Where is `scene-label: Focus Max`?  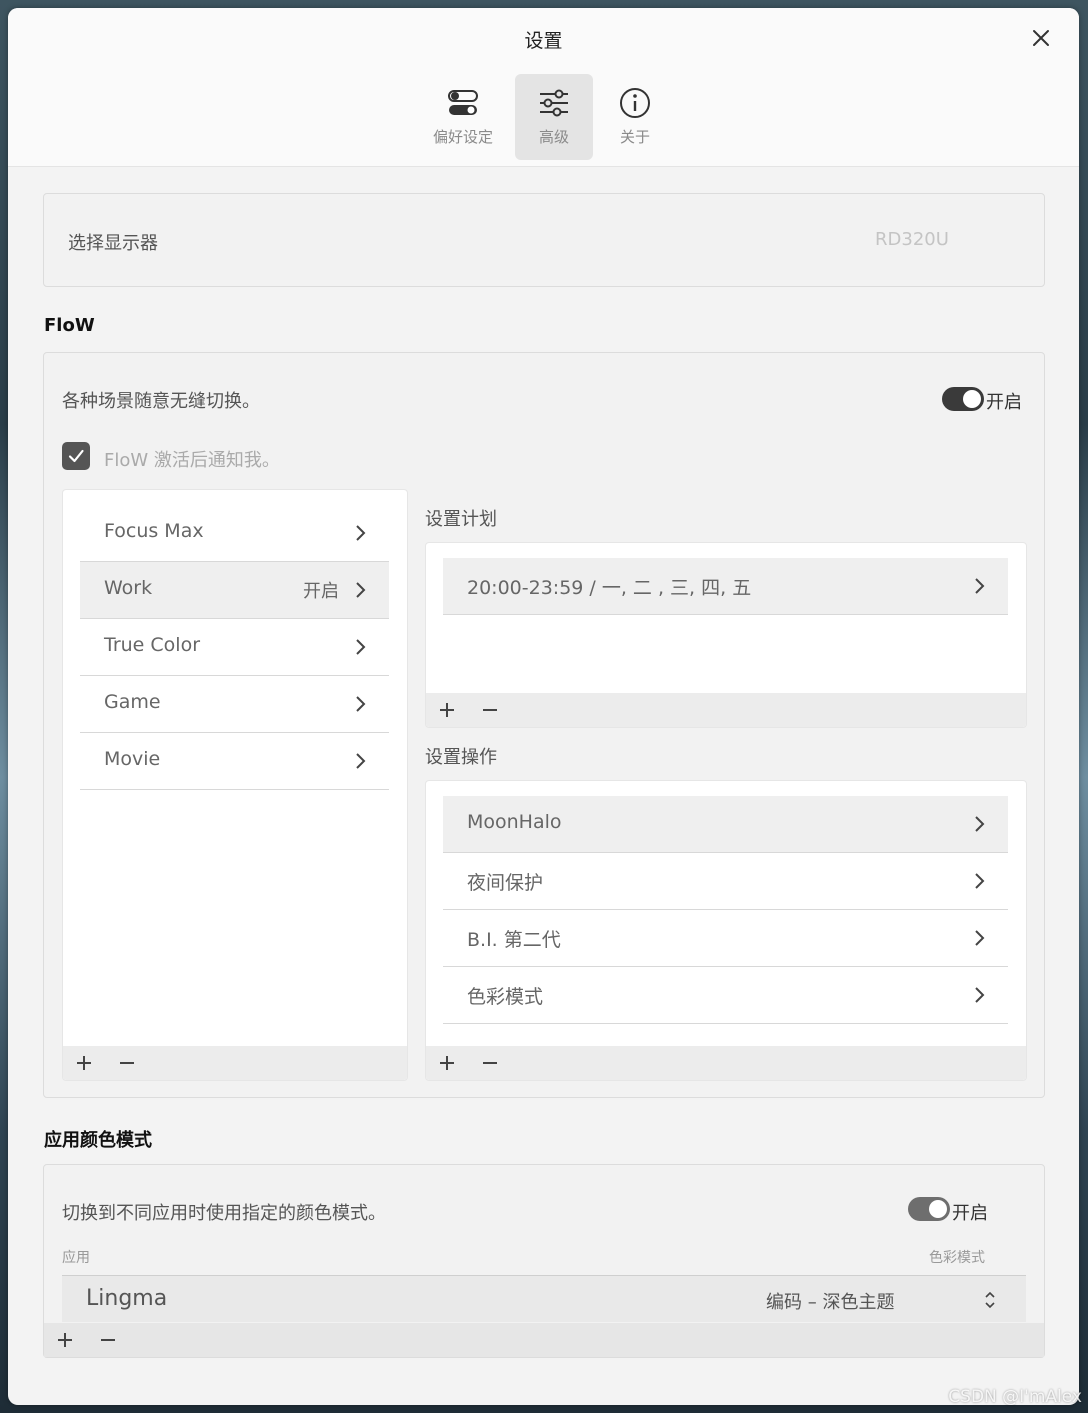
scene-label: Focus Max is located at coordinates (154, 531).